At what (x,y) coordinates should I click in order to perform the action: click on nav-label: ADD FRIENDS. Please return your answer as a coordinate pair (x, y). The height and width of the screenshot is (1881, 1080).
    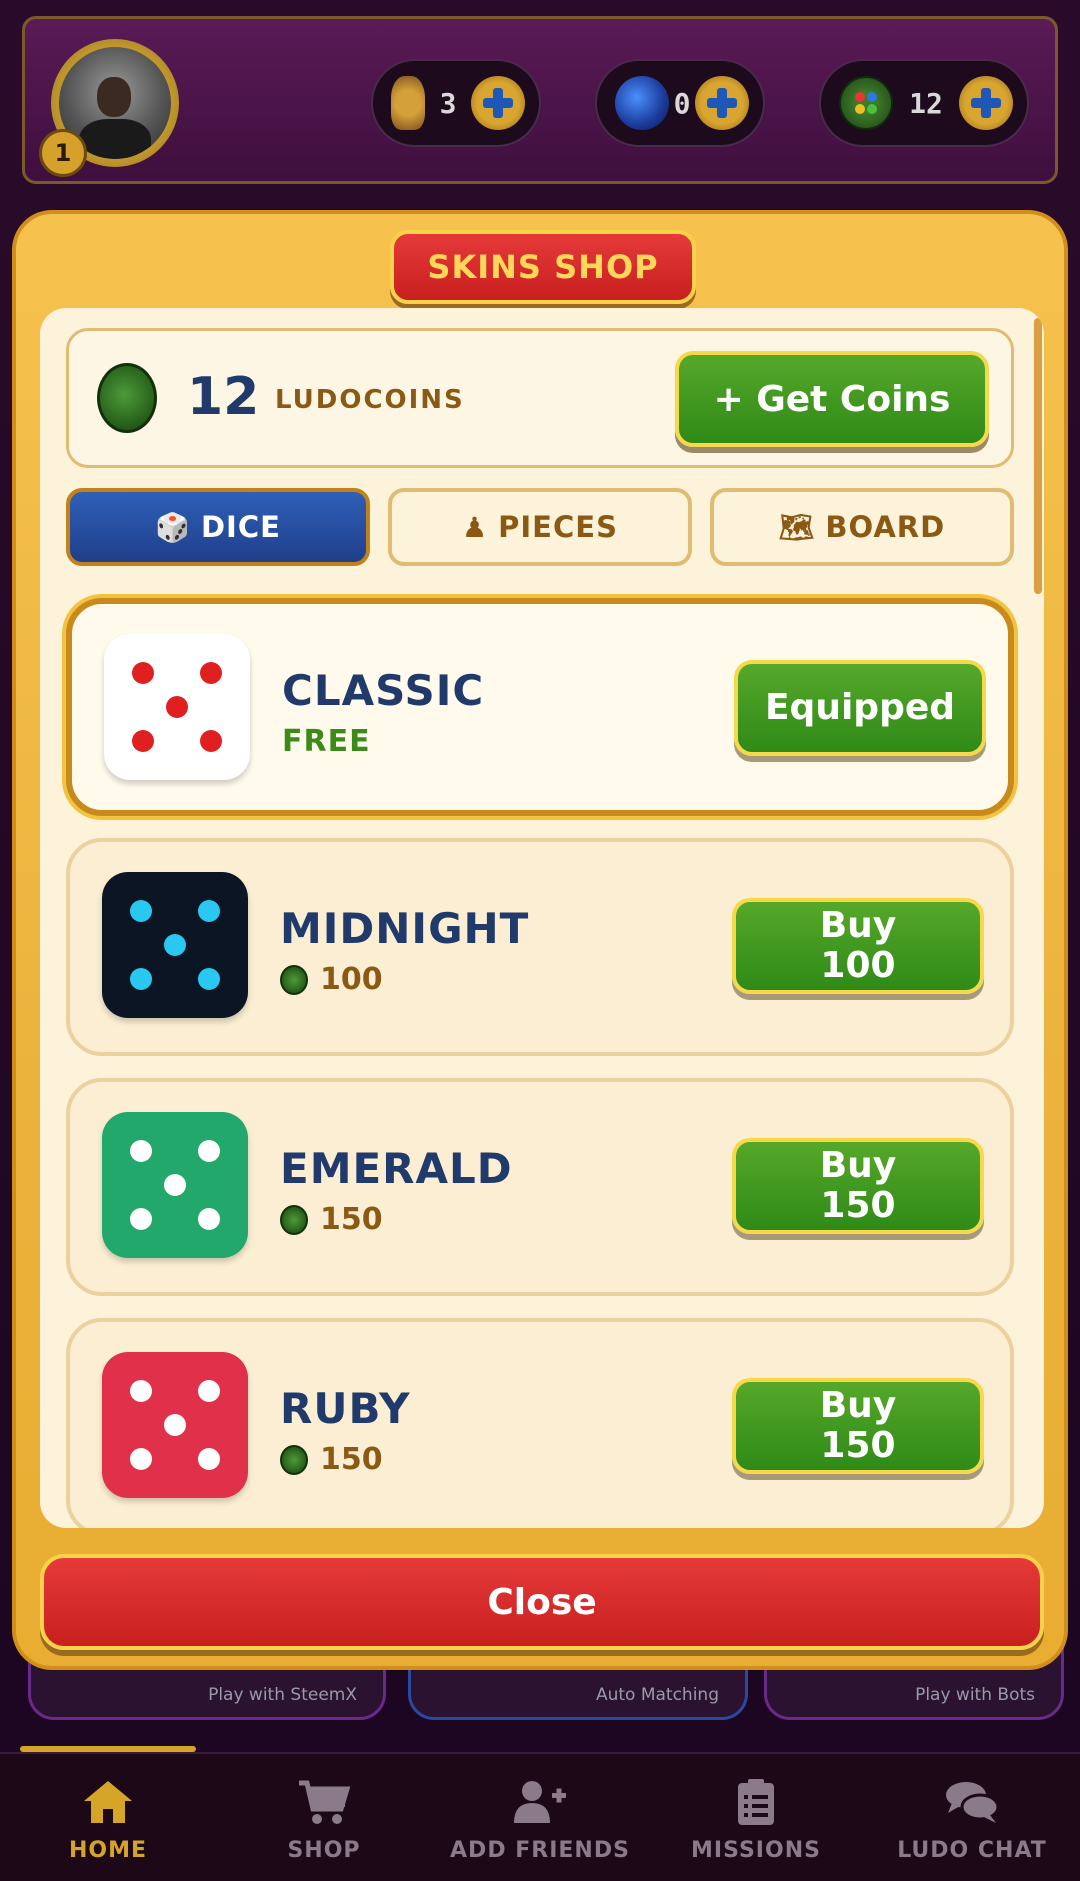
    Looking at the image, I should click on (540, 1850).